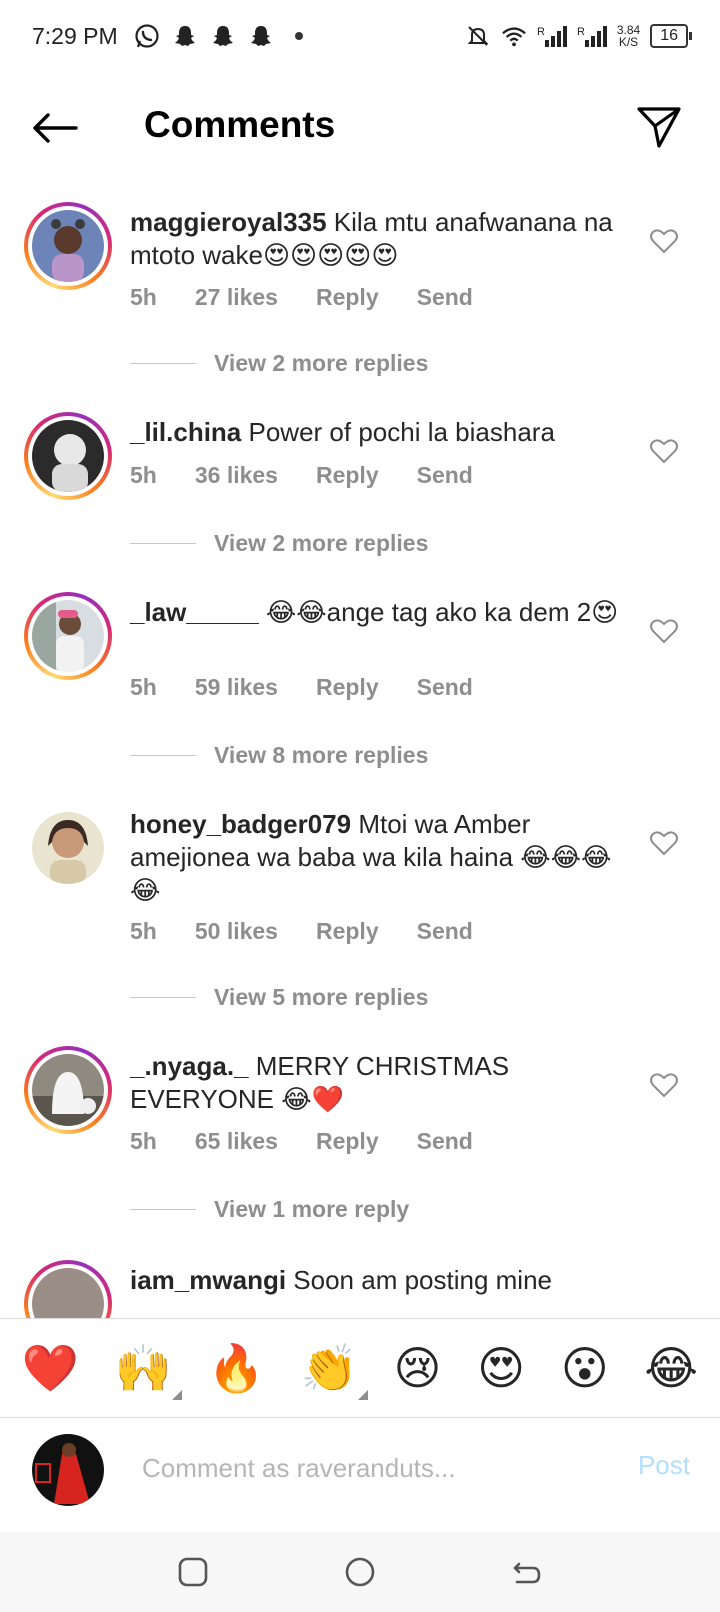 The image size is (720, 1612). I want to click on arrow-left-icon, so click(55, 128).